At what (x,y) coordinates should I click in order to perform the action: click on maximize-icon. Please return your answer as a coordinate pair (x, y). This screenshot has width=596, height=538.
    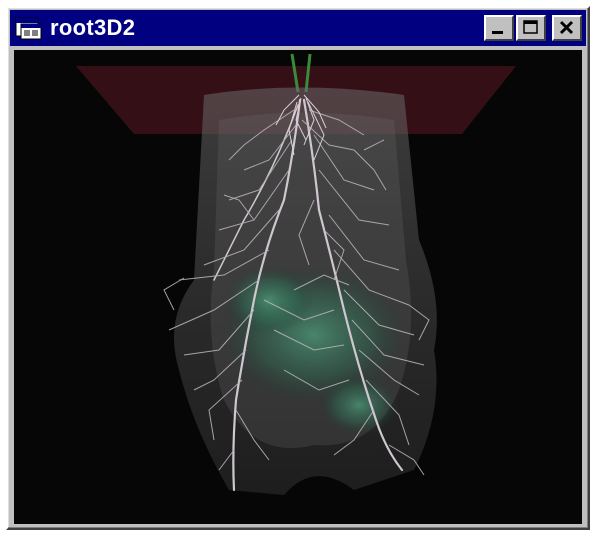
    Looking at the image, I should click on (530, 27).